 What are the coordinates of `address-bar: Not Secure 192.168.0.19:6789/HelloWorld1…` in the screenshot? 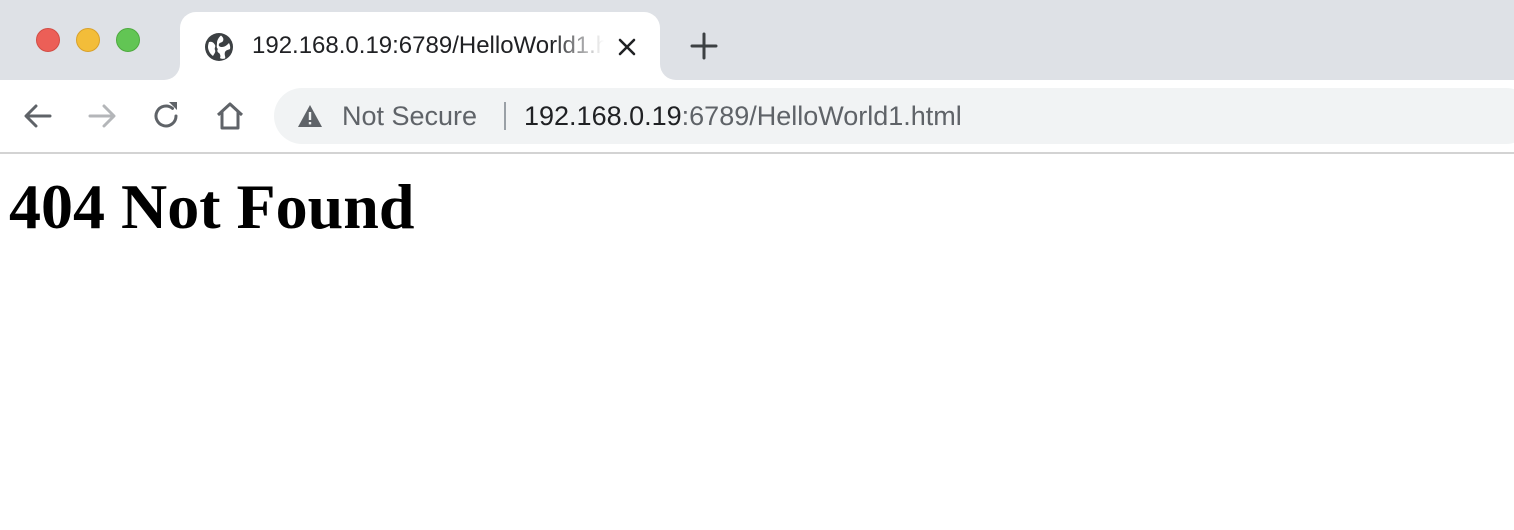 It's located at (894, 116).